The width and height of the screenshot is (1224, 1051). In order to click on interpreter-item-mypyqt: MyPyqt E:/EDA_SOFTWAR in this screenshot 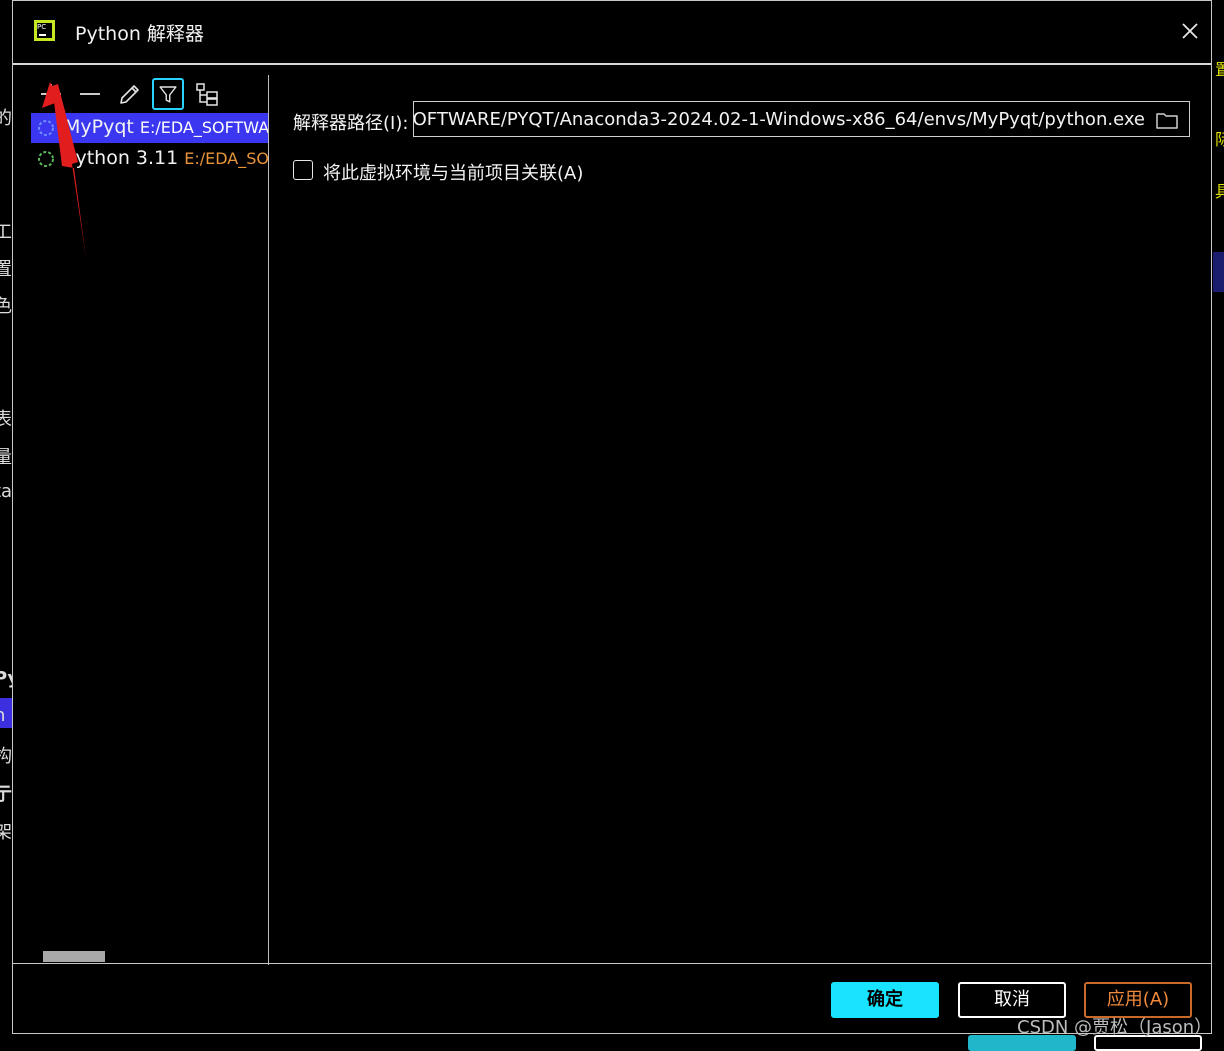, I will do `click(149, 128)`.